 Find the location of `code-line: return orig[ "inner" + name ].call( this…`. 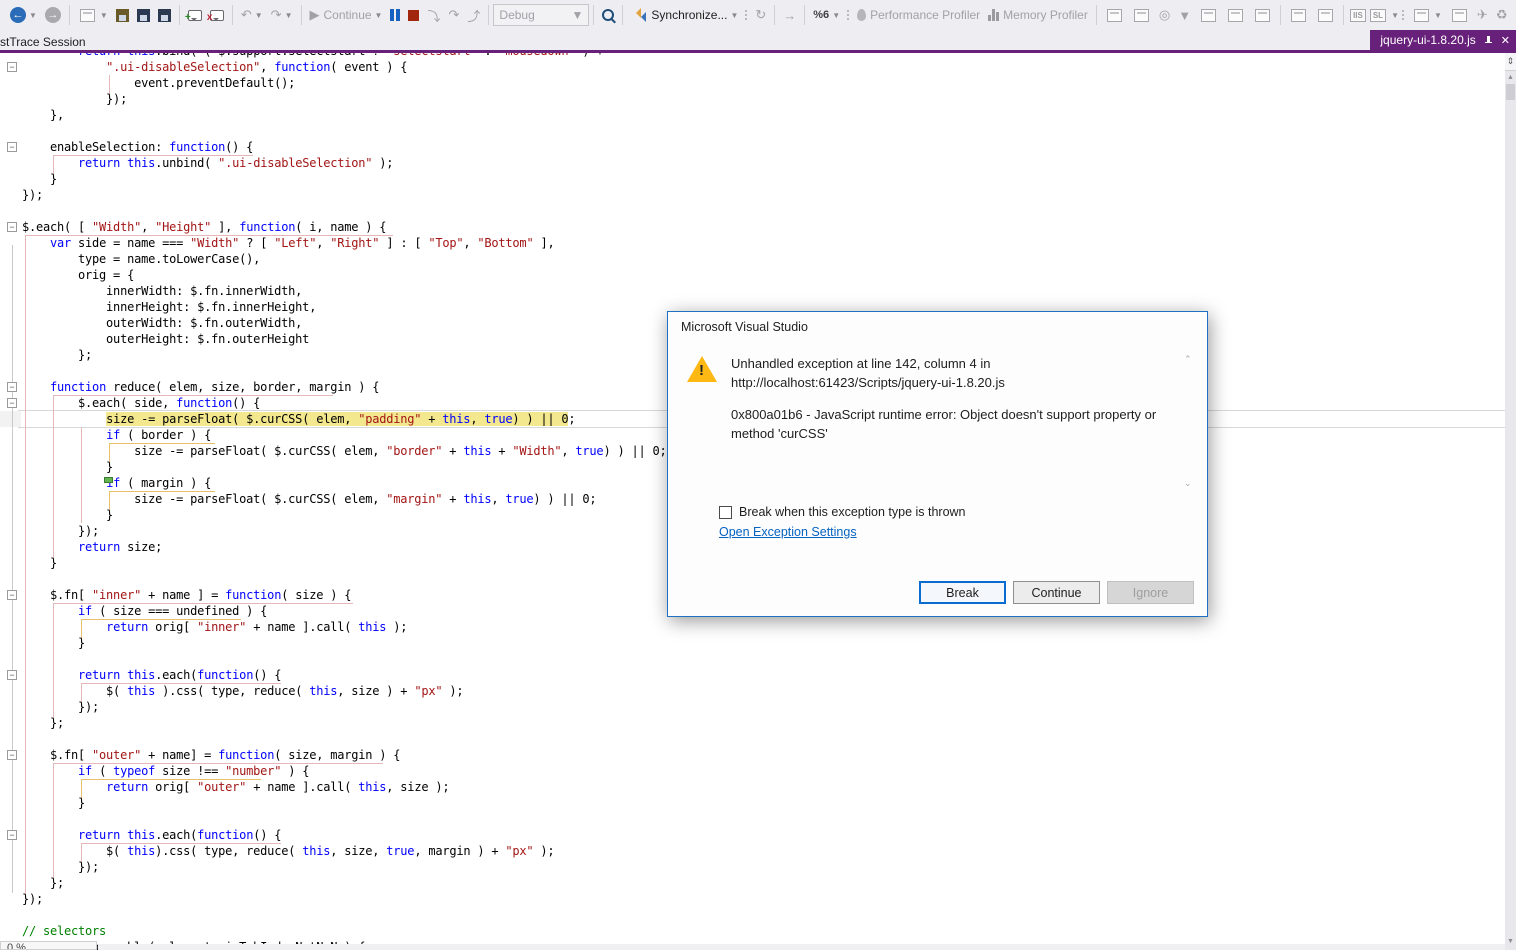

code-line: return orig[ "inner" + name ].call( this… is located at coordinates (344, 627).